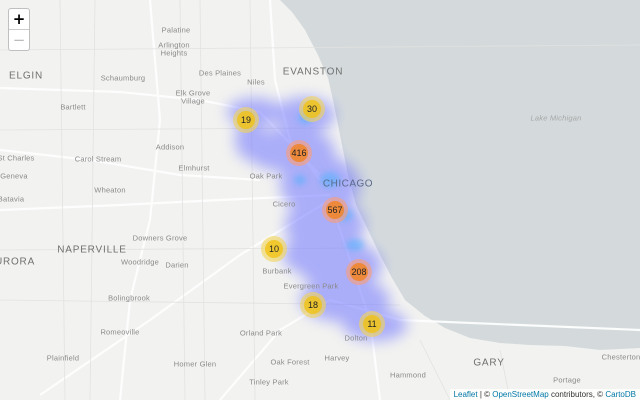 This screenshot has height=400, width=640. Describe the element at coordinates (17, 158) in the screenshot. I see `place-st-charles: St Charles` at that location.